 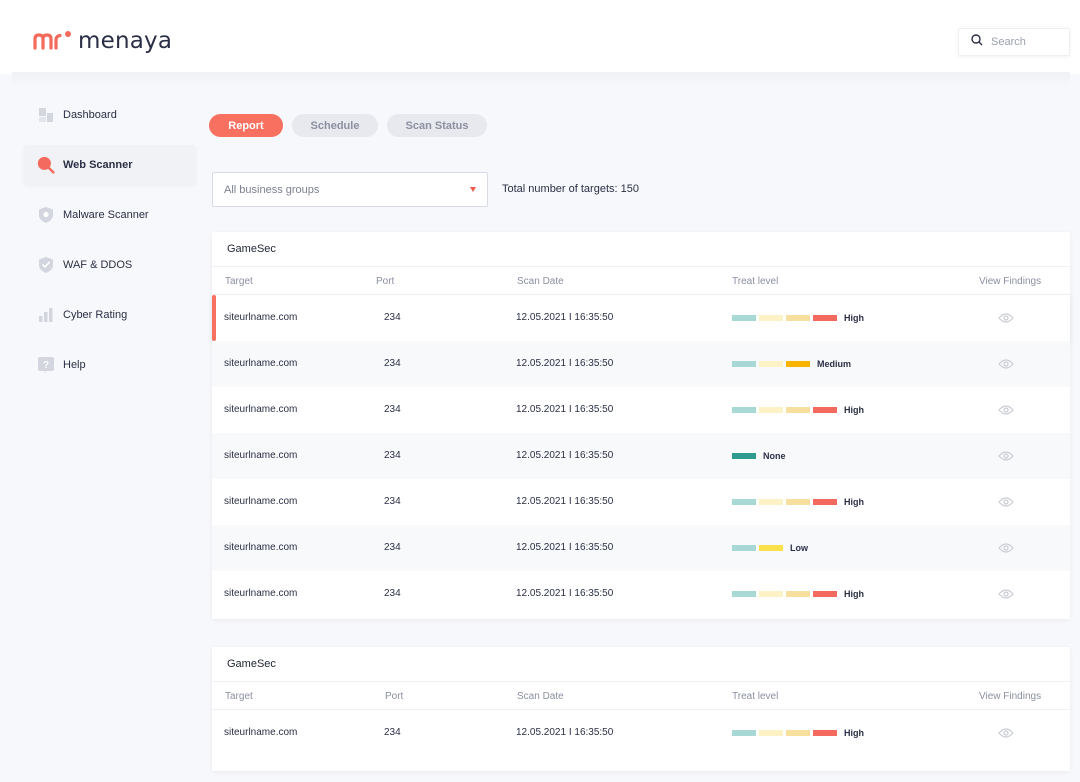 I want to click on sidebar-item-label: Web Scanner, so click(x=98, y=165).